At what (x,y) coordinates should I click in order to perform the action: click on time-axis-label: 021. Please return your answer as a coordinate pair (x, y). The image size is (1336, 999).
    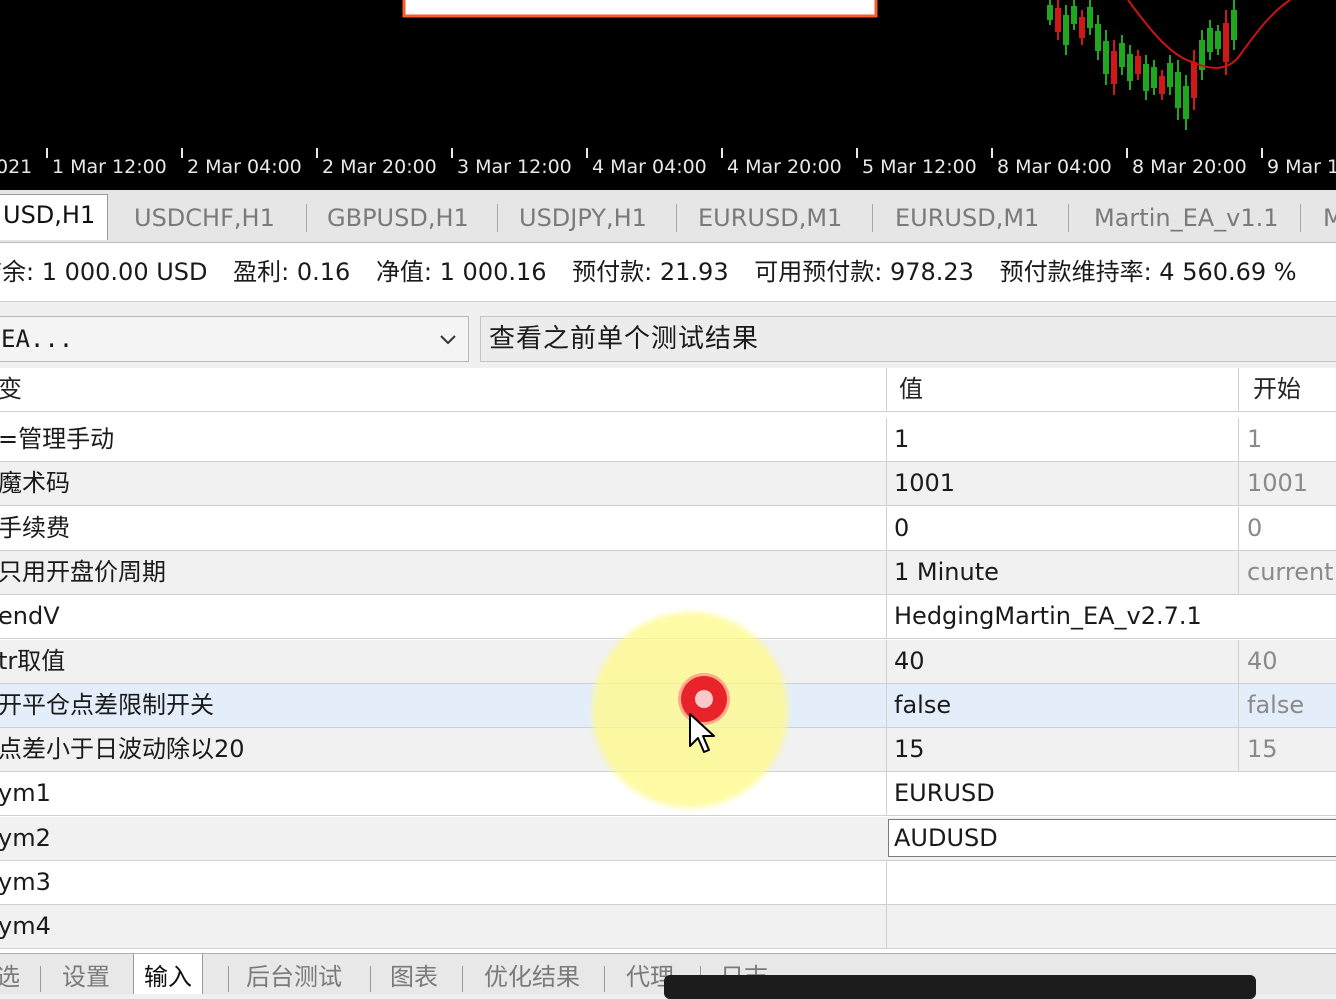
    Looking at the image, I should click on (16, 167).